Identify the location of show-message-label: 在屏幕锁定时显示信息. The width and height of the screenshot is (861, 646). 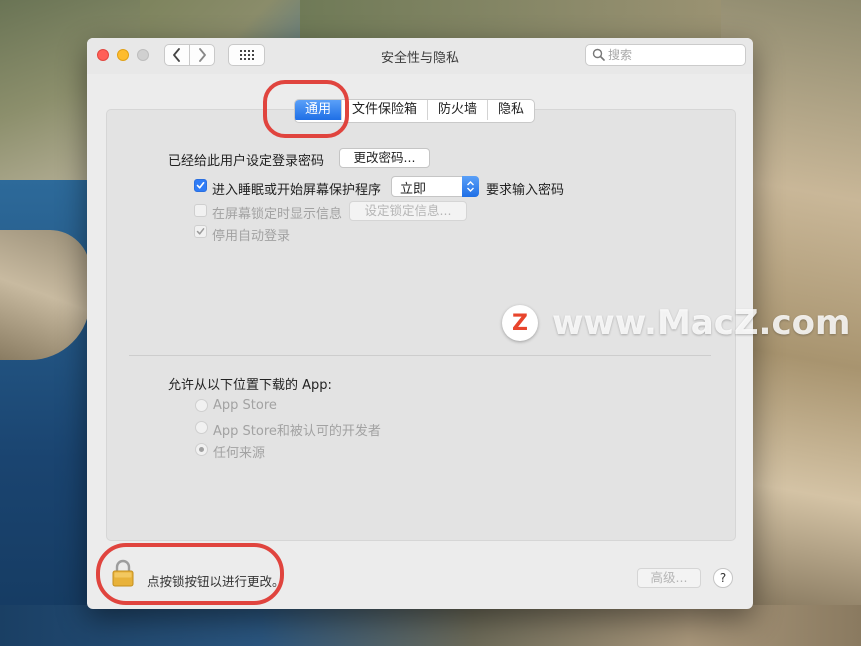
(277, 214).